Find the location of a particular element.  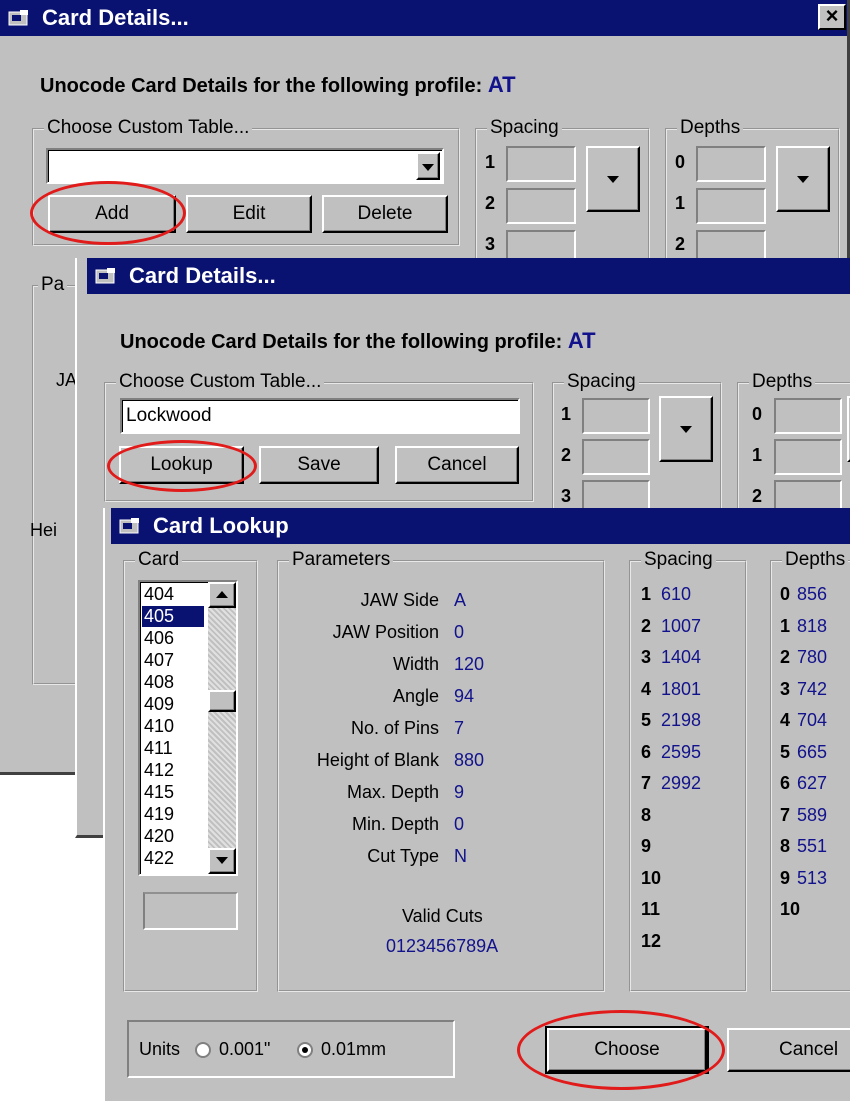

combo-dropdown-button is located at coordinates (428, 166).